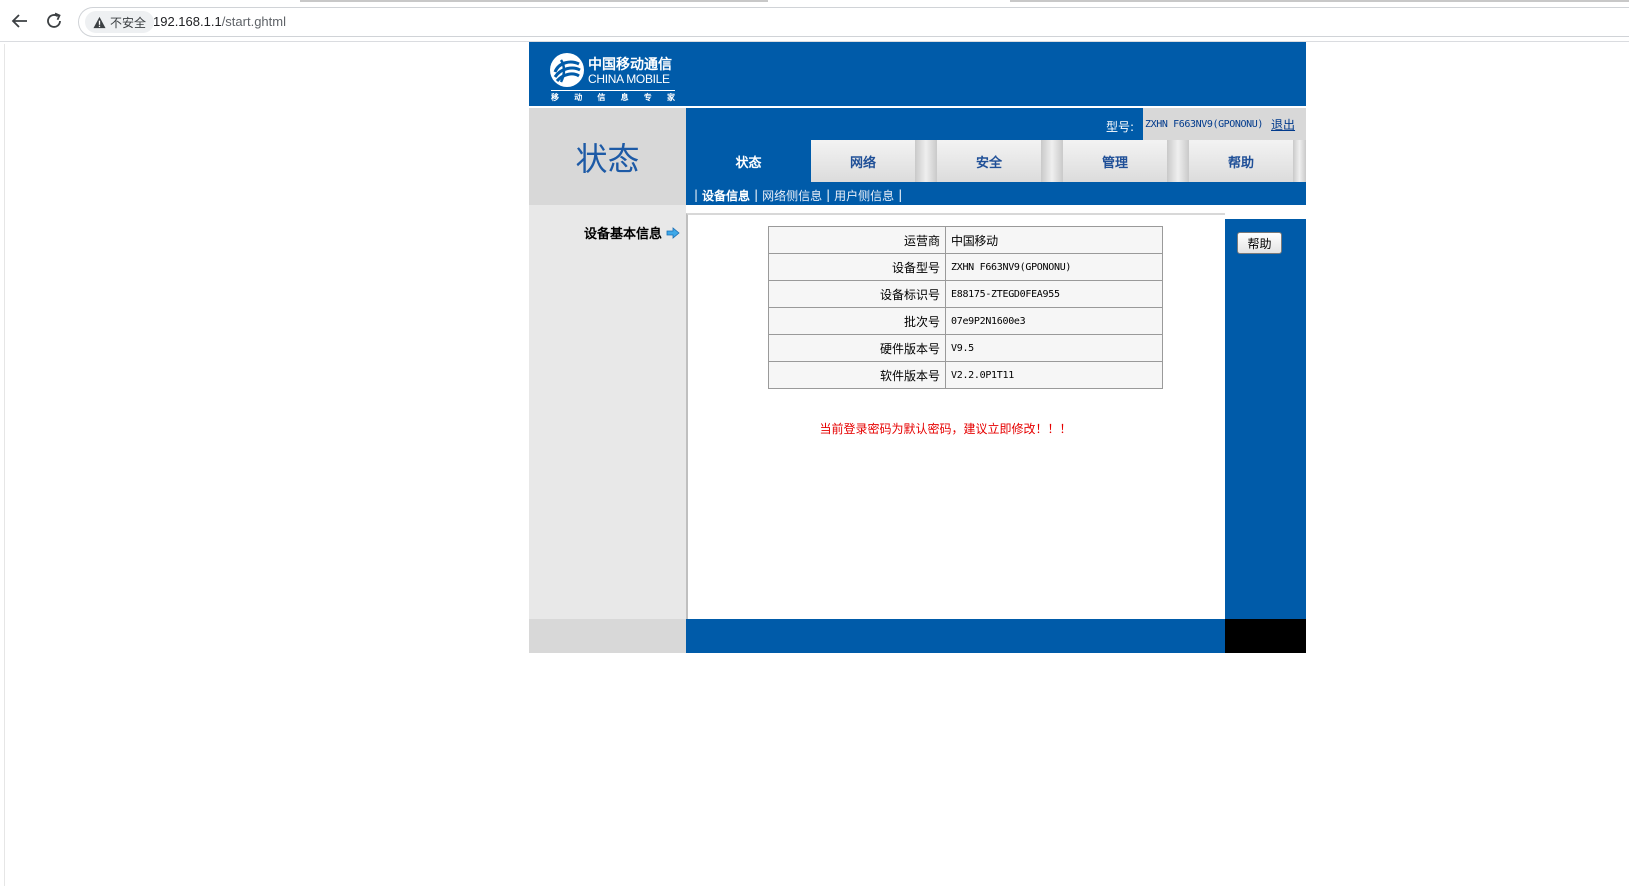 The height and width of the screenshot is (886, 1629). What do you see at coordinates (917, 74) in the screenshot?
I see `top-banner: 中国移动通信 CHINA MOBILE 移 动 信 息 专 家` at bounding box center [917, 74].